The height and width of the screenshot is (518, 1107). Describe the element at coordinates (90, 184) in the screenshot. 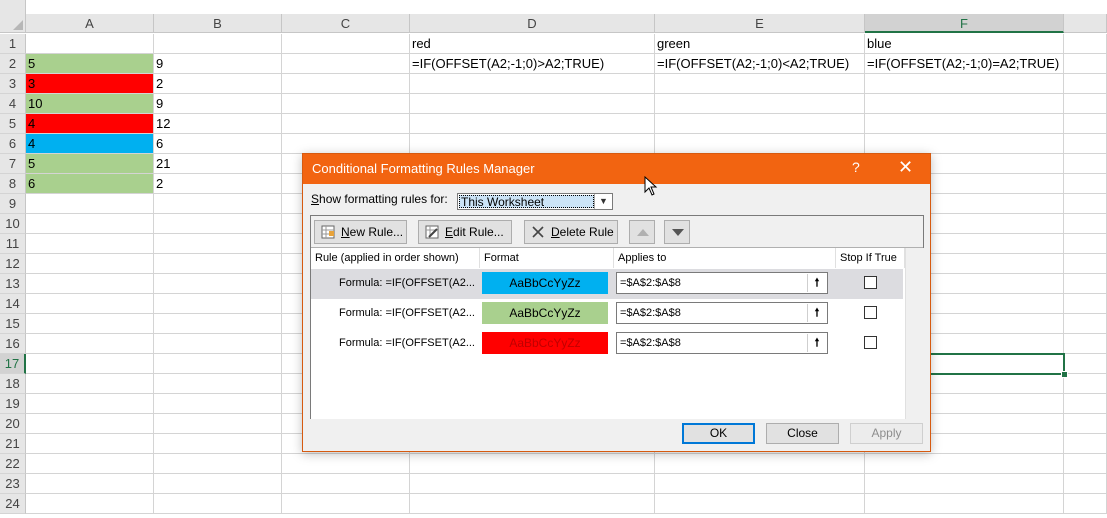

I see `cell-a8: 6` at that location.